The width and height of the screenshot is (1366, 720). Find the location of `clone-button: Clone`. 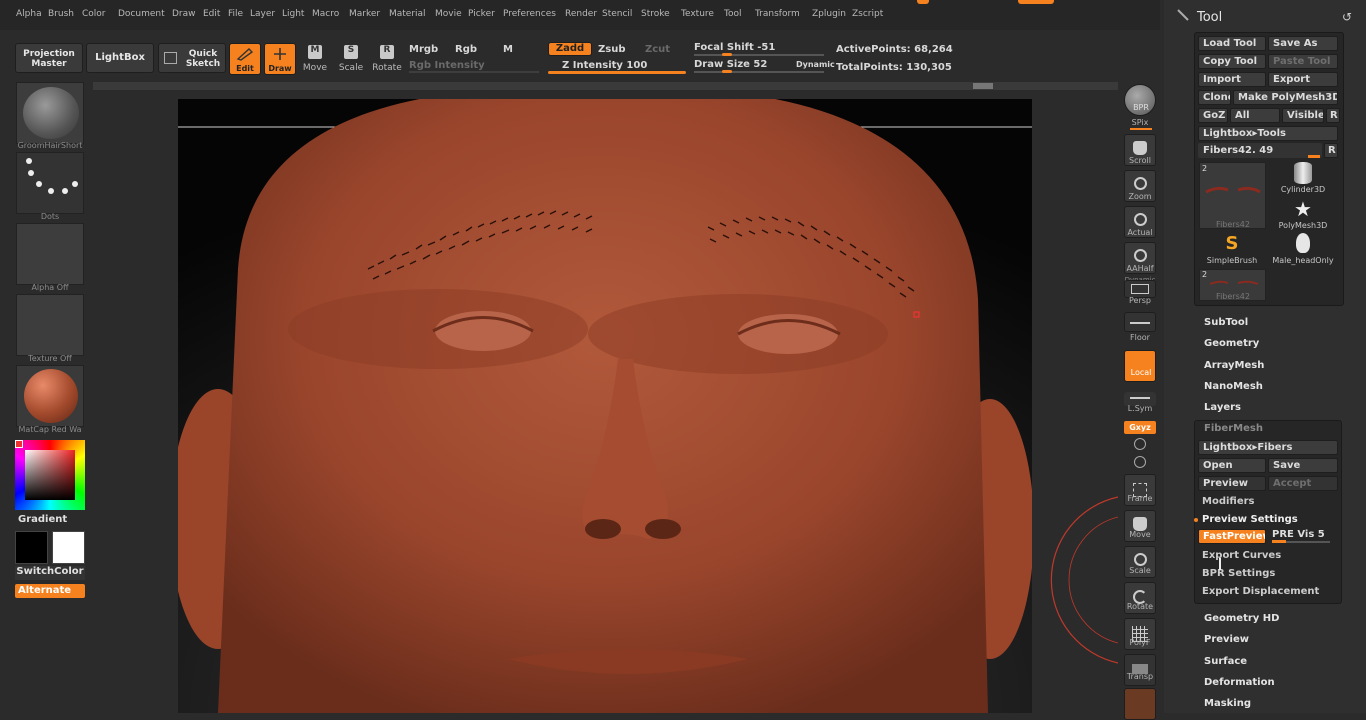

clone-button: Clone is located at coordinates (1214, 97).